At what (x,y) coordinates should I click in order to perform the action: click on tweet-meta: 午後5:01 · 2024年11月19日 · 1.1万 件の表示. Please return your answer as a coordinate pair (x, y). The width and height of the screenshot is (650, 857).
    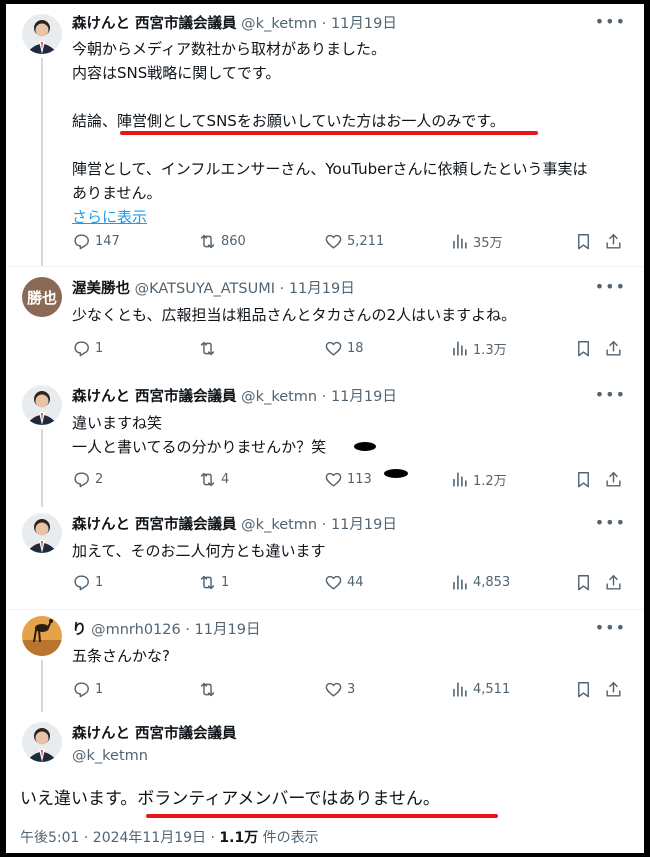
    Looking at the image, I should click on (169, 838).